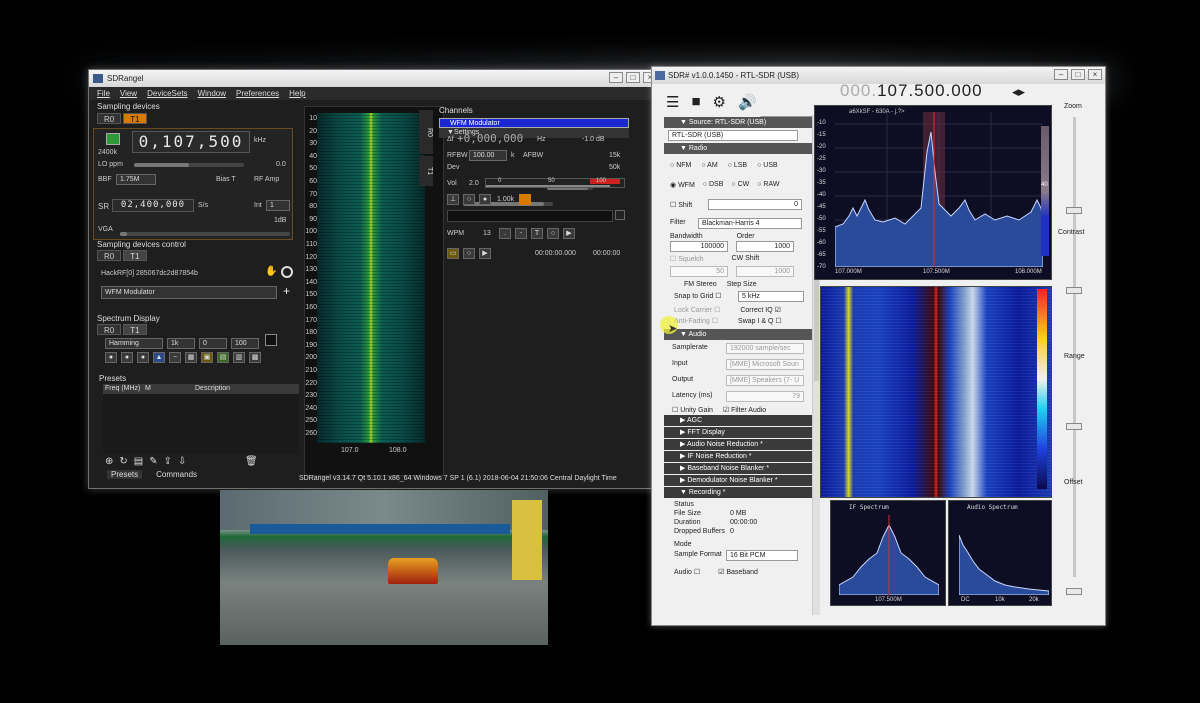  Describe the element at coordinates (271, 272) in the screenshot. I see `hand-icon: ✋` at that location.